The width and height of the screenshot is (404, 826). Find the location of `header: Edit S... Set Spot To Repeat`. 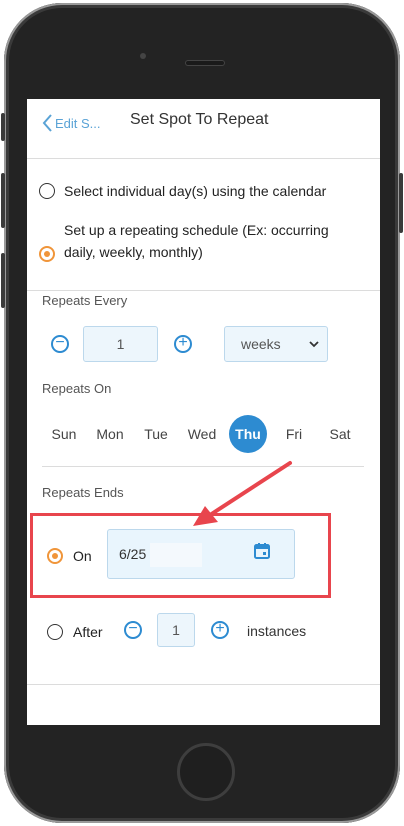

header: Edit S... Set Spot To Repeat is located at coordinates (203, 129).